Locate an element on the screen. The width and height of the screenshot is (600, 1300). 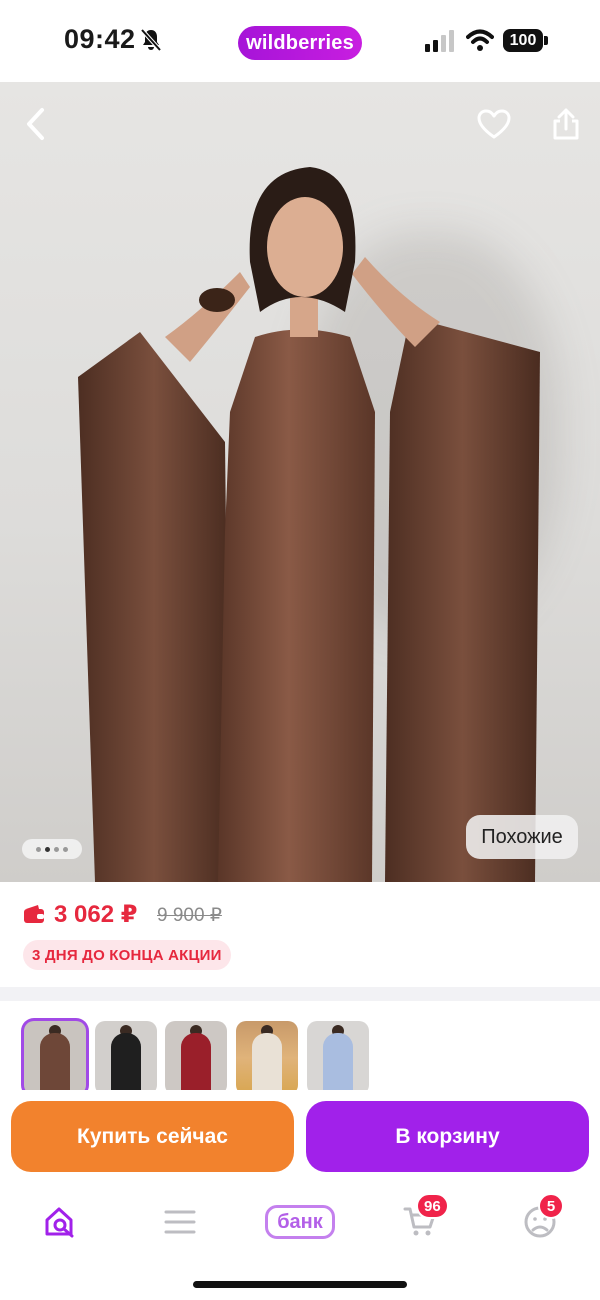
chevron-left-icon is located at coordinates (35, 124).